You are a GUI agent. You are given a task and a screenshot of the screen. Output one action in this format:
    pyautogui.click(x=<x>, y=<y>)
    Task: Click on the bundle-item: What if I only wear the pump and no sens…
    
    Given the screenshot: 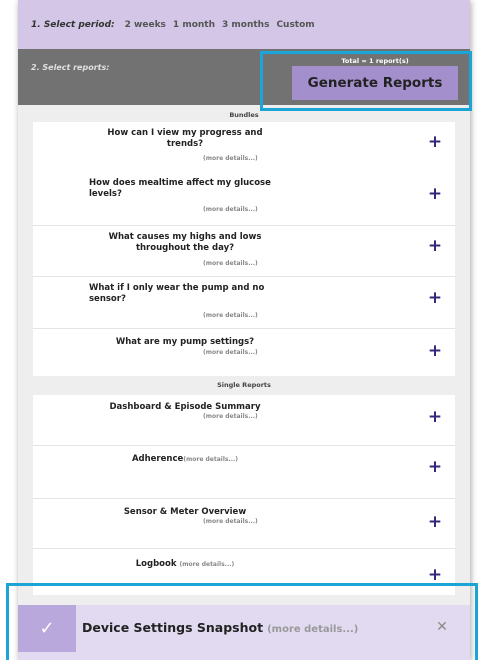 What is the action you would take?
    pyautogui.click(x=244, y=303)
    